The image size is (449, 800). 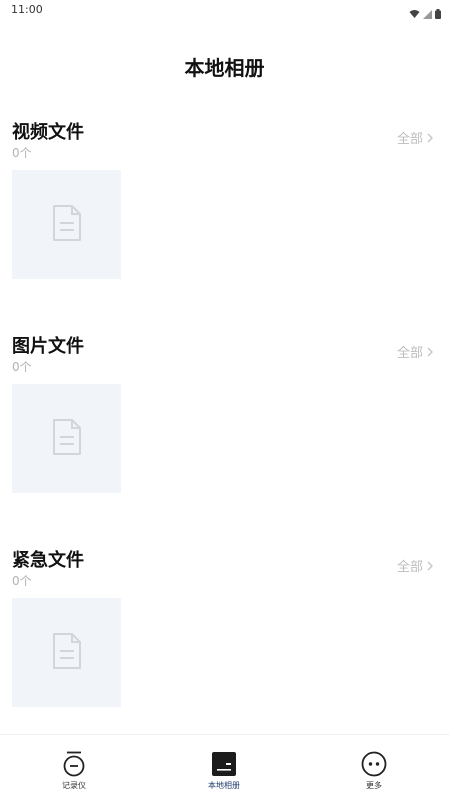 What do you see at coordinates (374, 764) in the screenshot?
I see `more-icon` at bounding box center [374, 764].